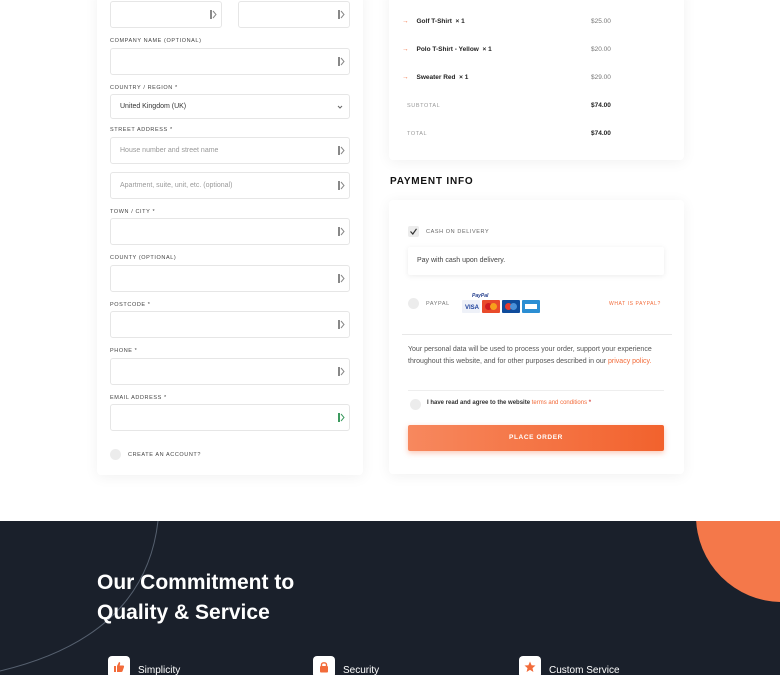 This screenshot has height=675, width=780. I want to click on email-label: EMAIL ADDRESS *, so click(138, 398).